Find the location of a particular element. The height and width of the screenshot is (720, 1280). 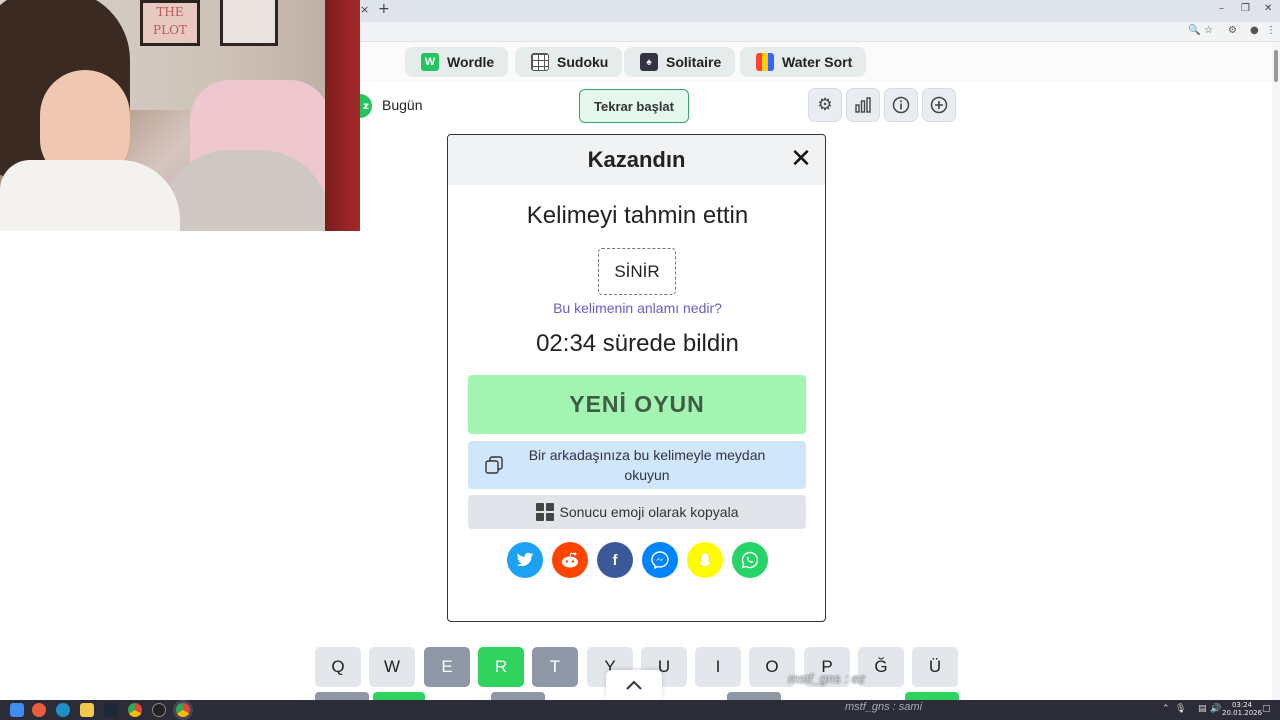

taskbar-clock: 03:24 20.01.2026 is located at coordinates (1242, 709).